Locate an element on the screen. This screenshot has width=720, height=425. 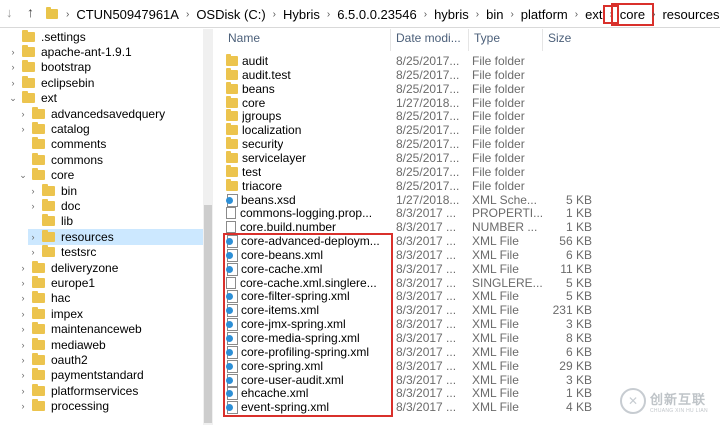
scrollbar-thumb is located at coordinates (208, 314).